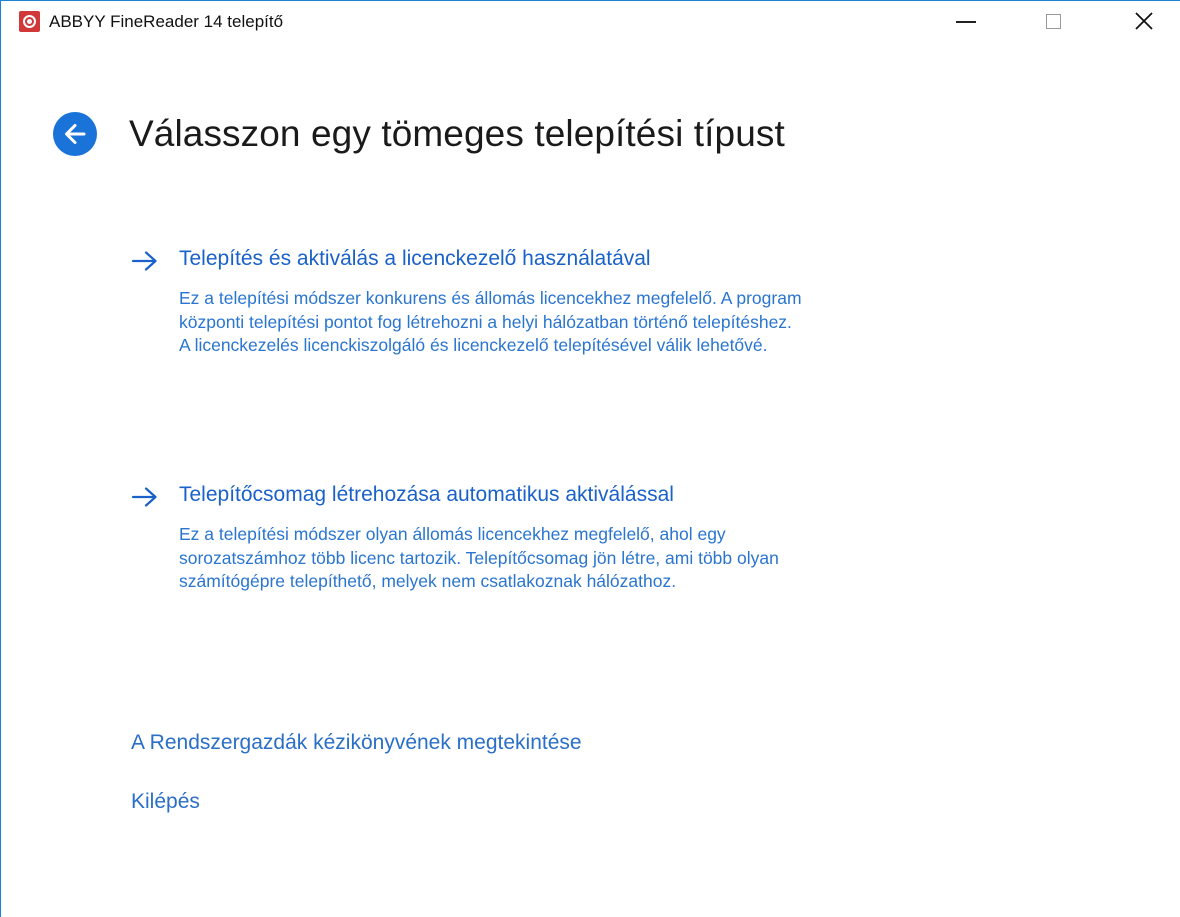 This screenshot has width=1180, height=917. Describe the element at coordinates (165, 802) in the screenshot. I see `exit-link: Kilépés` at that location.